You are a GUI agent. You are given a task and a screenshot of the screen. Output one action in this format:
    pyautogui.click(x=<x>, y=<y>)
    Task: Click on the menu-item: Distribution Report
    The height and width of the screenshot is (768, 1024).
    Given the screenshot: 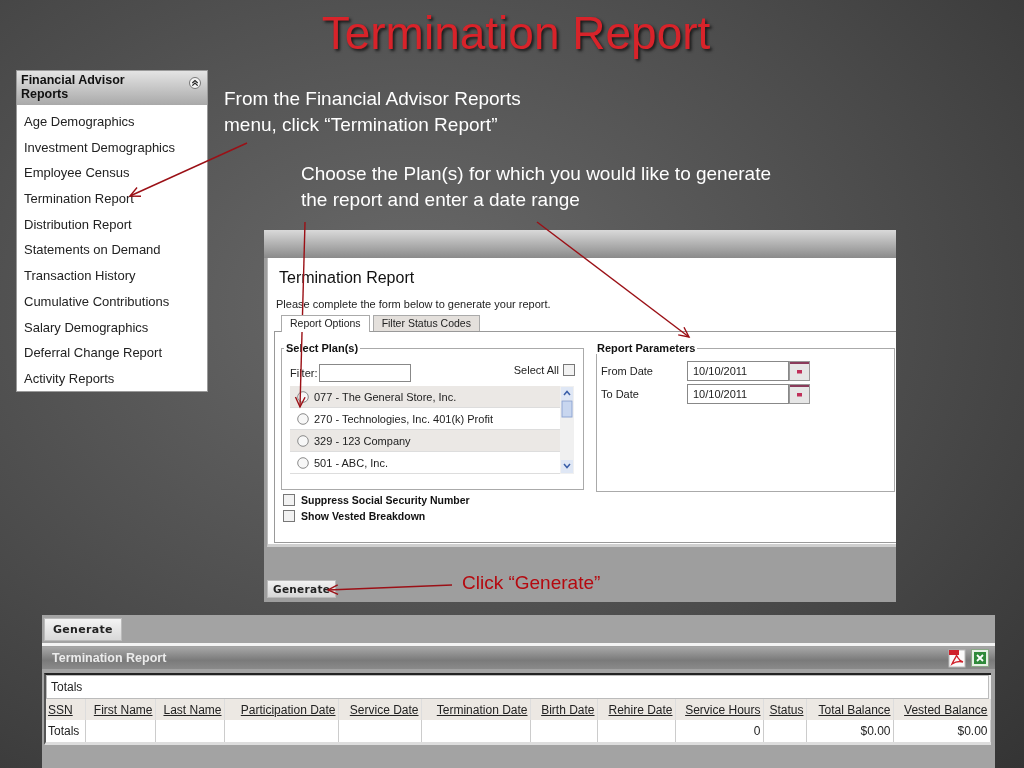 What is the action you would take?
    pyautogui.click(x=112, y=224)
    